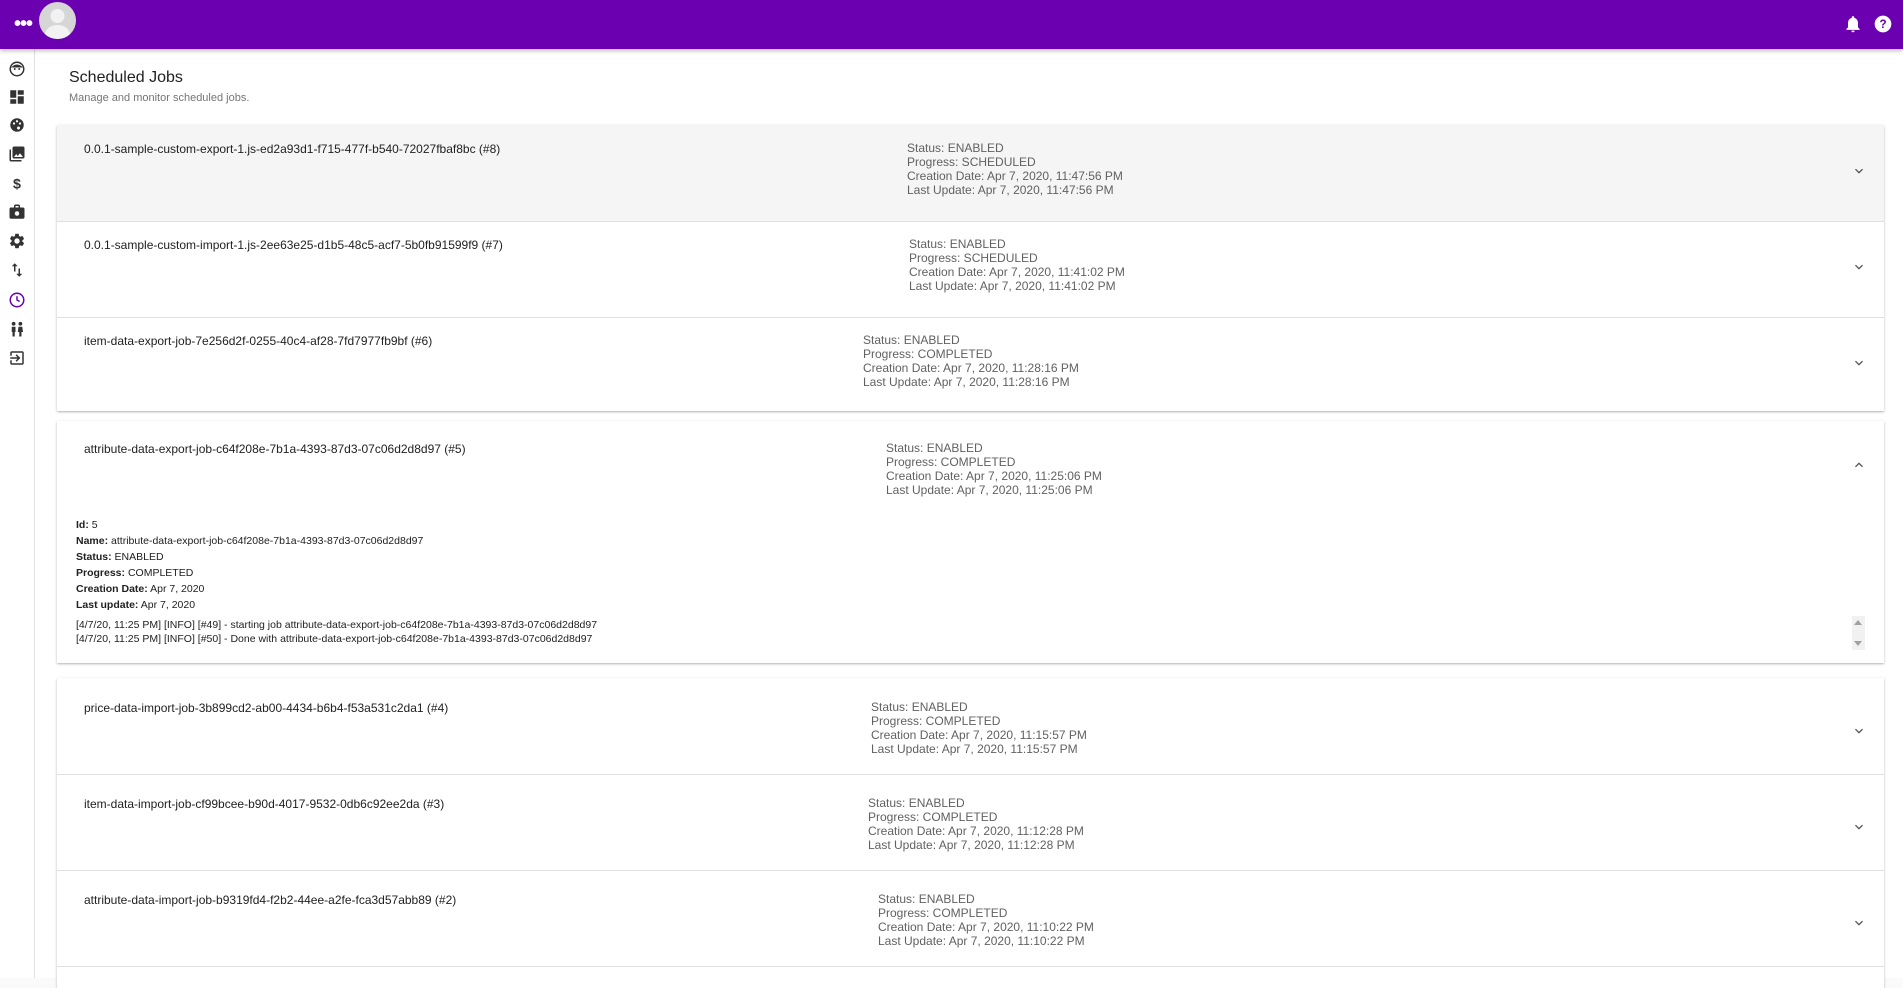 This screenshot has width=1903, height=988. What do you see at coordinates (17, 513) in the screenshot?
I see `sidebar-nav: $` at bounding box center [17, 513].